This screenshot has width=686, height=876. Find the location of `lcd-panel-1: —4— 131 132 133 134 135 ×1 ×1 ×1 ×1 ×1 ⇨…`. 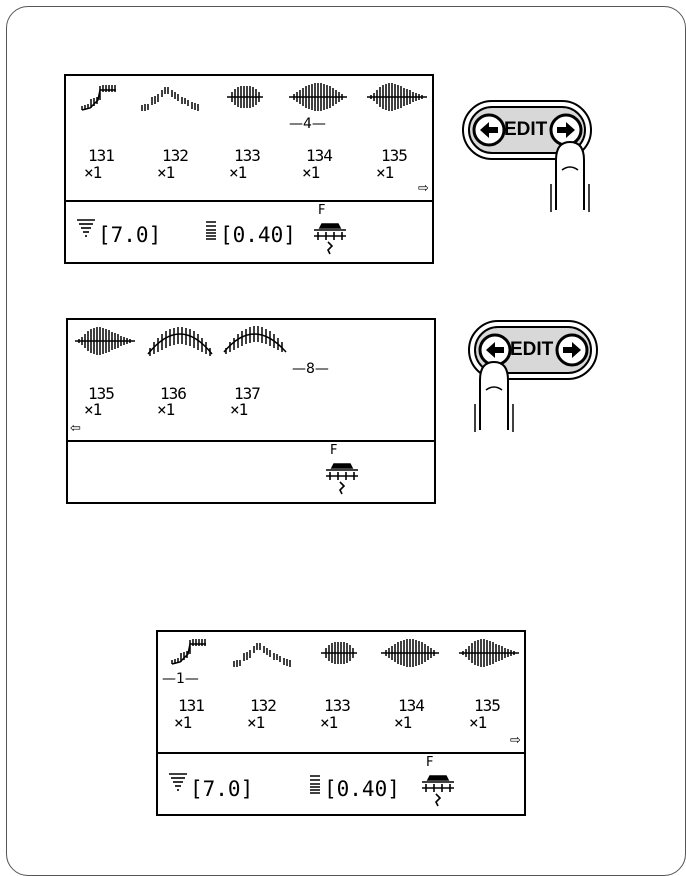

lcd-panel-1: —4— 131 132 133 134 135 ×1 ×1 ×1 ×1 ×1 ⇨… is located at coordinates (249, 169).